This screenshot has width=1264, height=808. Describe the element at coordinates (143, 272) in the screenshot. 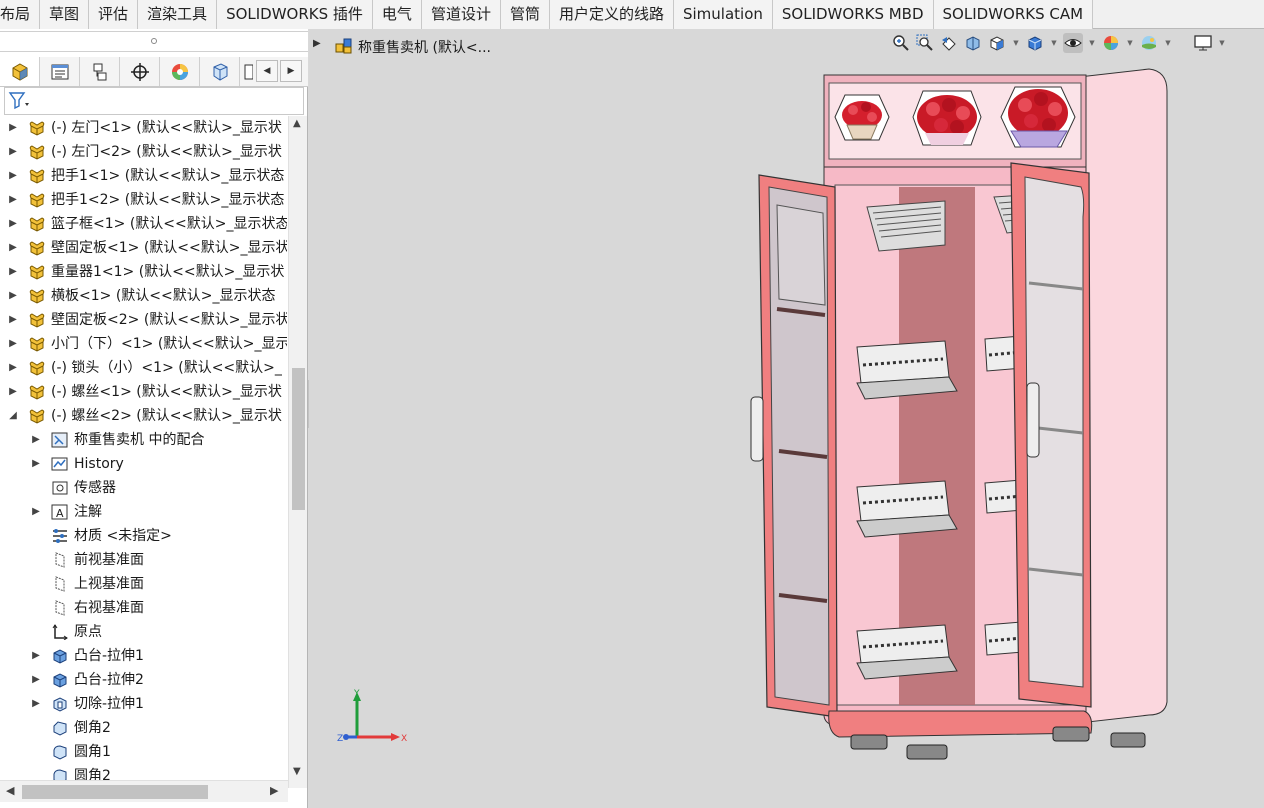

I see `tree-item: ▶ 重量器1<1> (默认<<默认>_显示状` at that location.